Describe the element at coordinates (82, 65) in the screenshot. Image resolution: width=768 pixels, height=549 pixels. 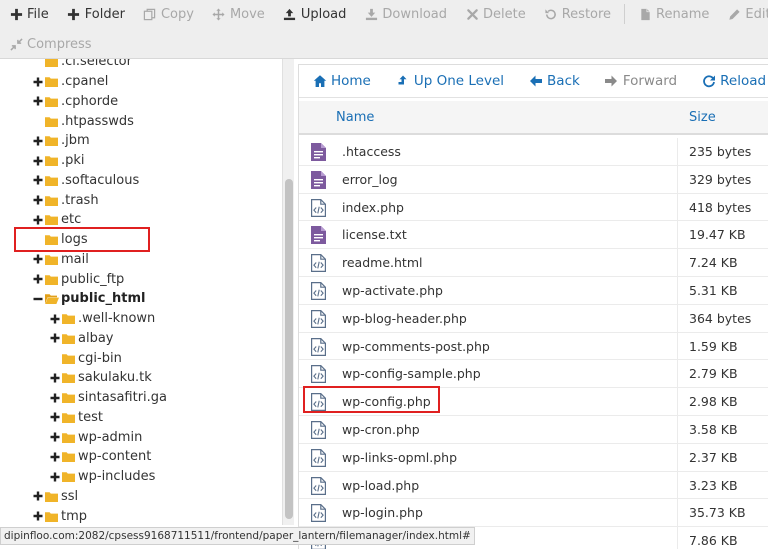
I see `tree-folder-dot-cl-selector: .cl.selector` at that location.